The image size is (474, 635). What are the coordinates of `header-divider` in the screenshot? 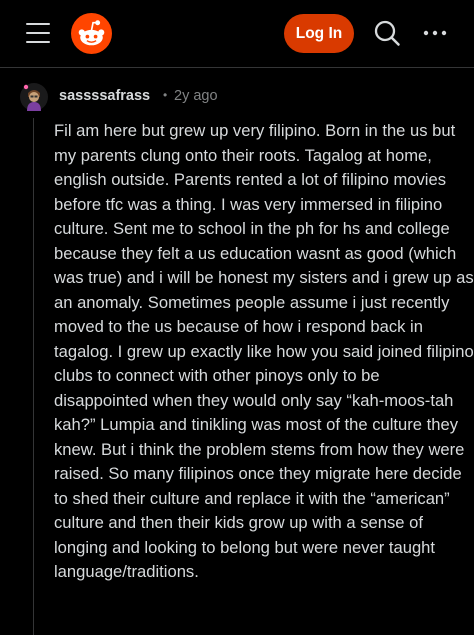 It's located at (237, 67).